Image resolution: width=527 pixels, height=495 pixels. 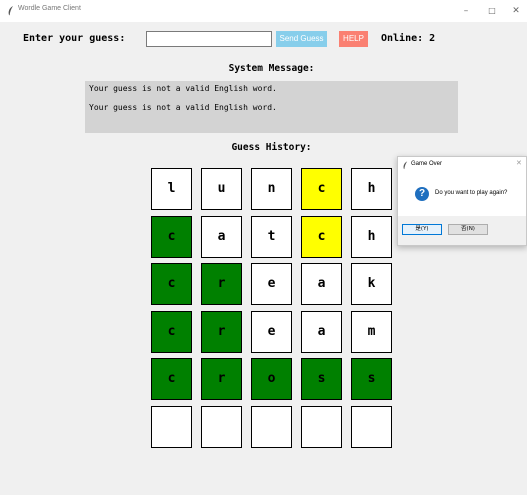 What do you see at coordinates (371, 332) in the screenshot?
I see `tile: m` at bounding box center [371, 332].